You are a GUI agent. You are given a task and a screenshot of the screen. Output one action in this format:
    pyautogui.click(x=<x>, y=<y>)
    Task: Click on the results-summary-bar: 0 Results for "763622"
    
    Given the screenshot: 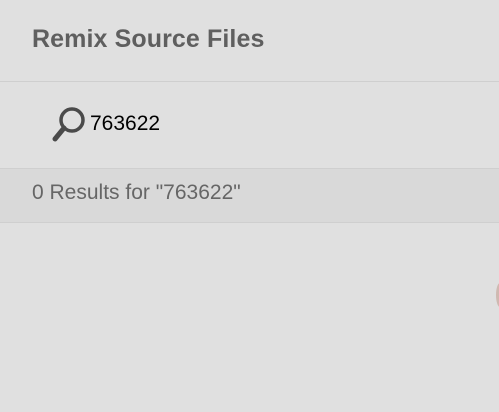 What is the action you would take?
    pyautogui.click(x=249, y=196)
    